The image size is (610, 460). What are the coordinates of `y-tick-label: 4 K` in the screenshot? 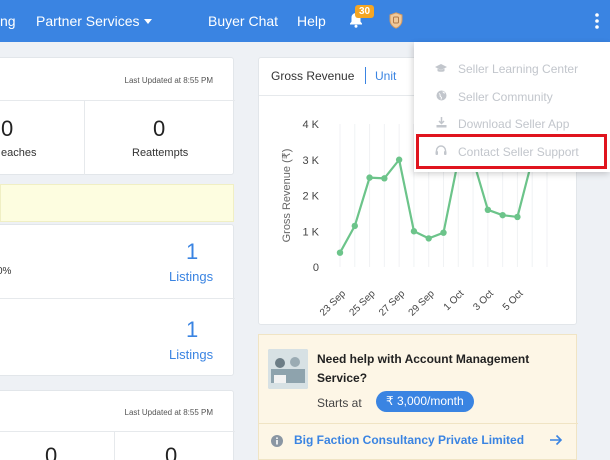 It's located at (310, 125).